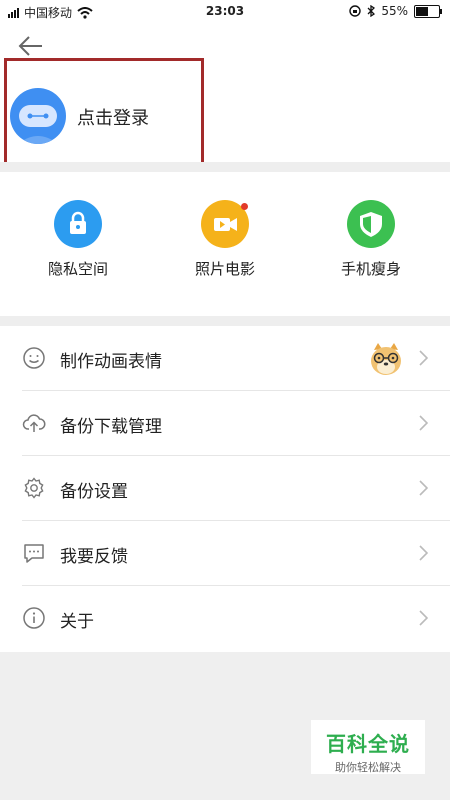 This screenshot has height=800, width=450. What do you see at coordinates (368, 744) in the screenshot?
I see `watermark-title: 百科全说` at bounding box center [368, 744].